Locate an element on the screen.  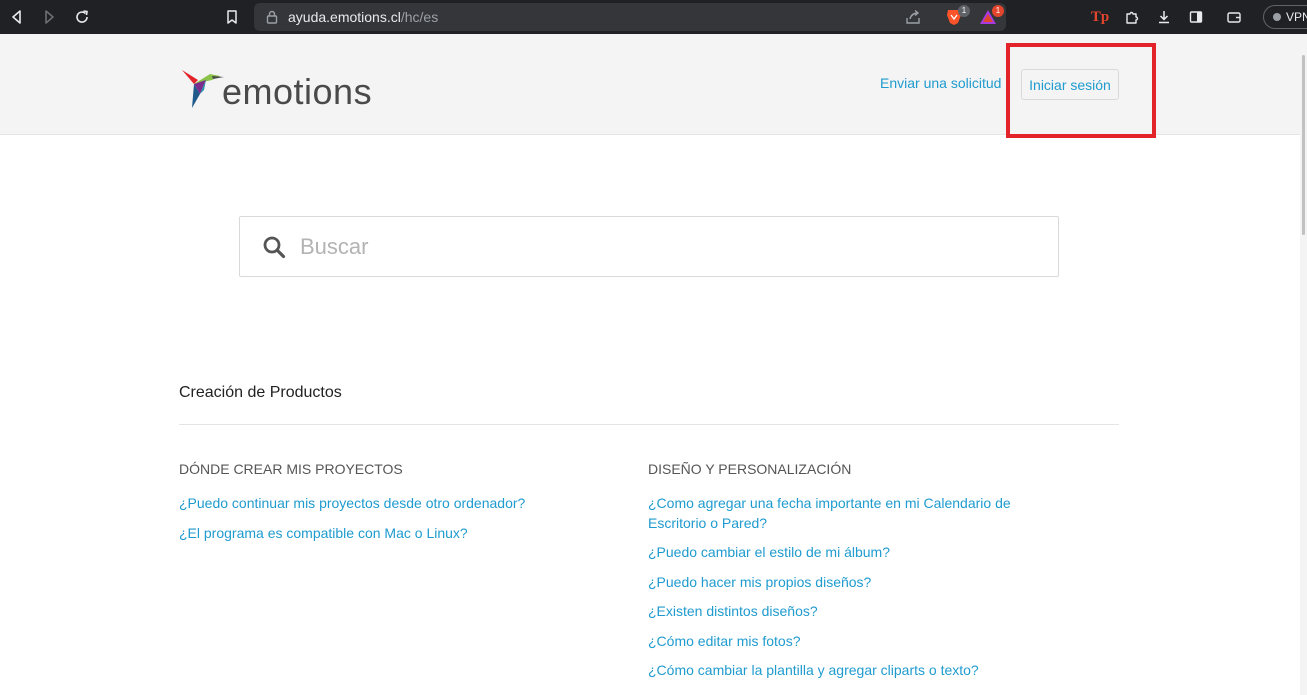
list-item: ¿Puedo cambiar el estilo de mi álbum? is located at coordinates (868, 553).